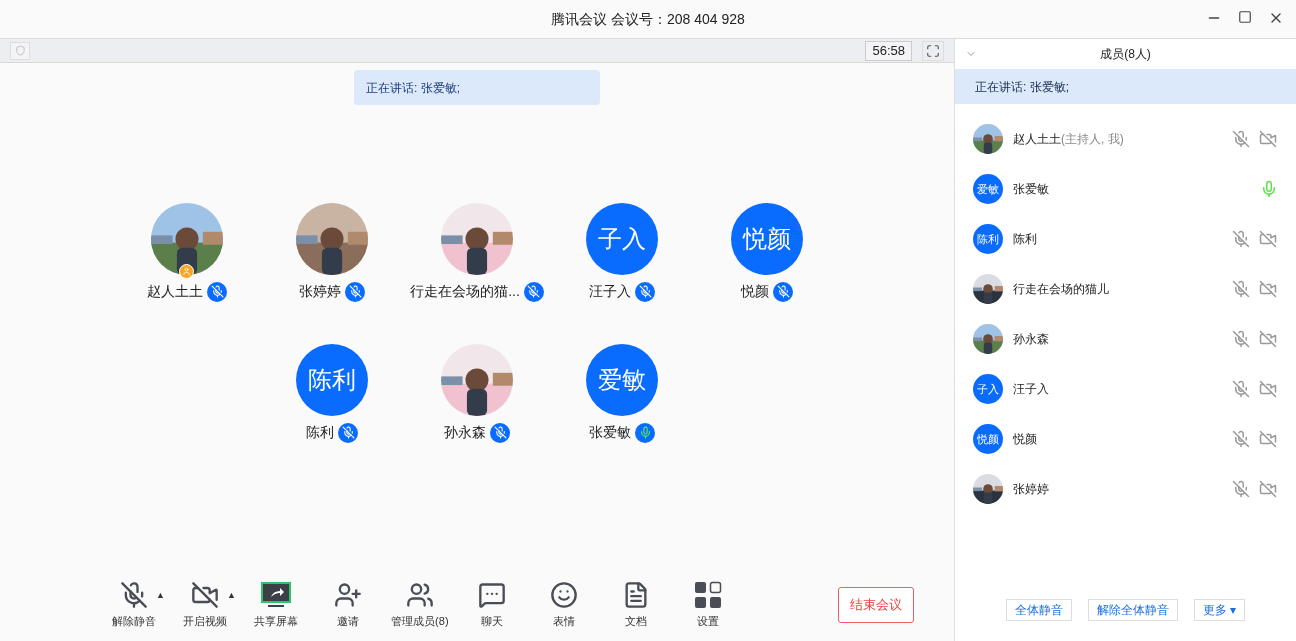  What do you see at coordinates (1125, 189) in the screenshot?
I see `member-row: 爱敏 张爱敏` at bounding box center [1125, 189].